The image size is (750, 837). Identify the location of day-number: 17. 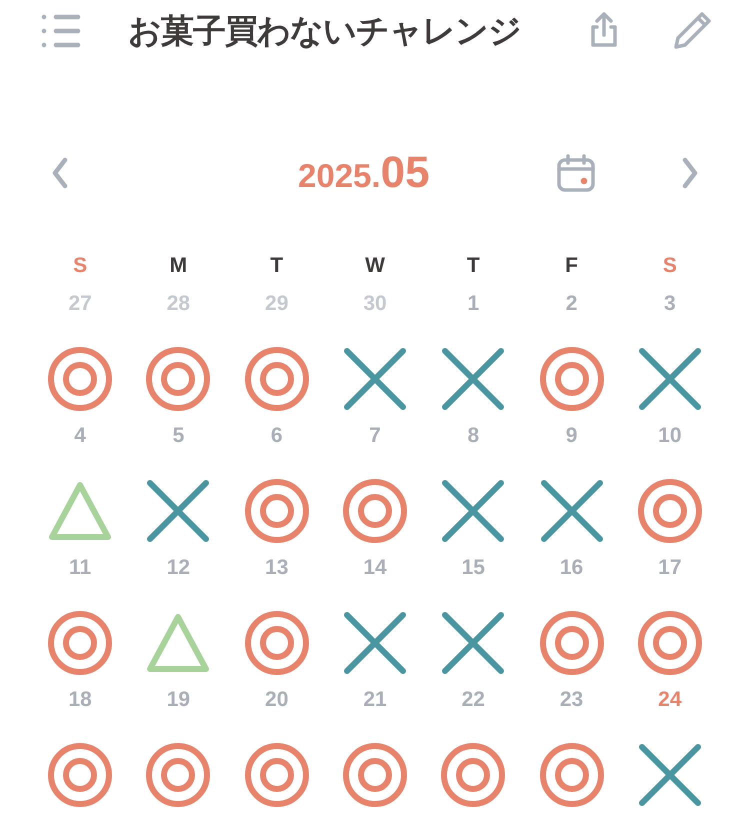
(670, 568).